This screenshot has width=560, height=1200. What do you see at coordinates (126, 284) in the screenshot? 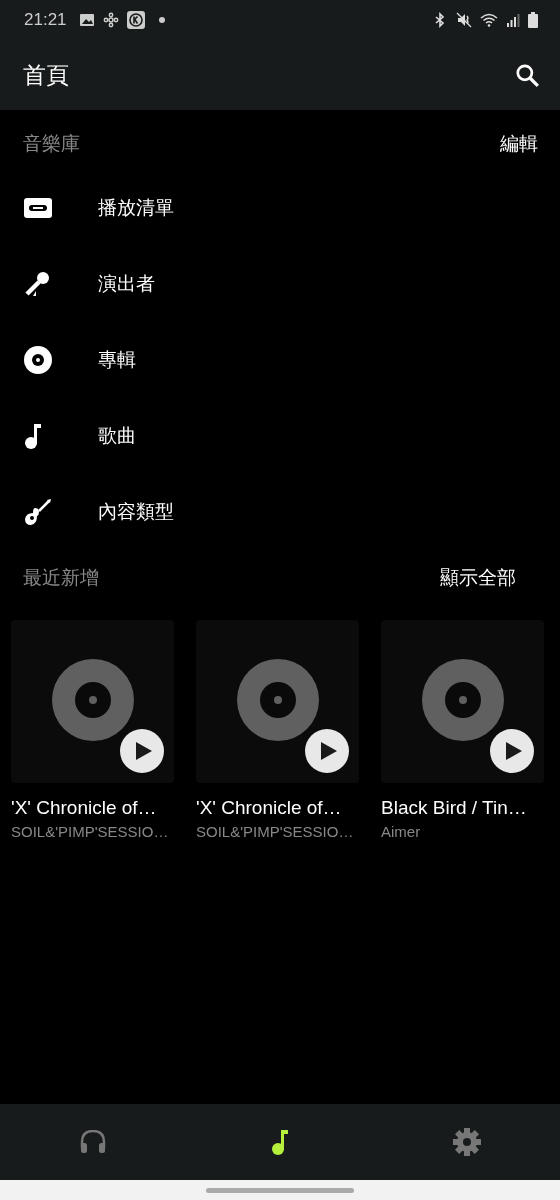
I see `library-item: 演出者` at bounding box center [126, 284].